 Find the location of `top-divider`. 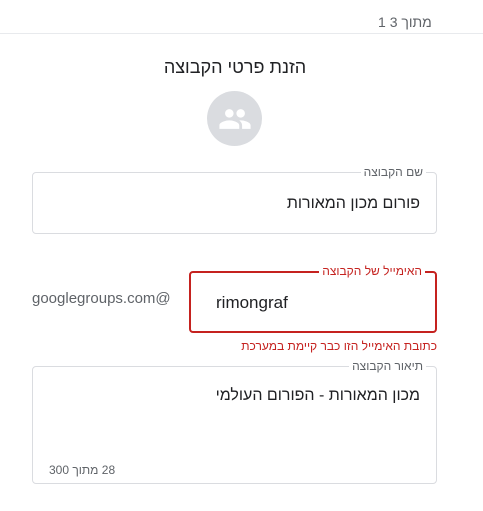

top-divider is located at coordinates (241, 33).